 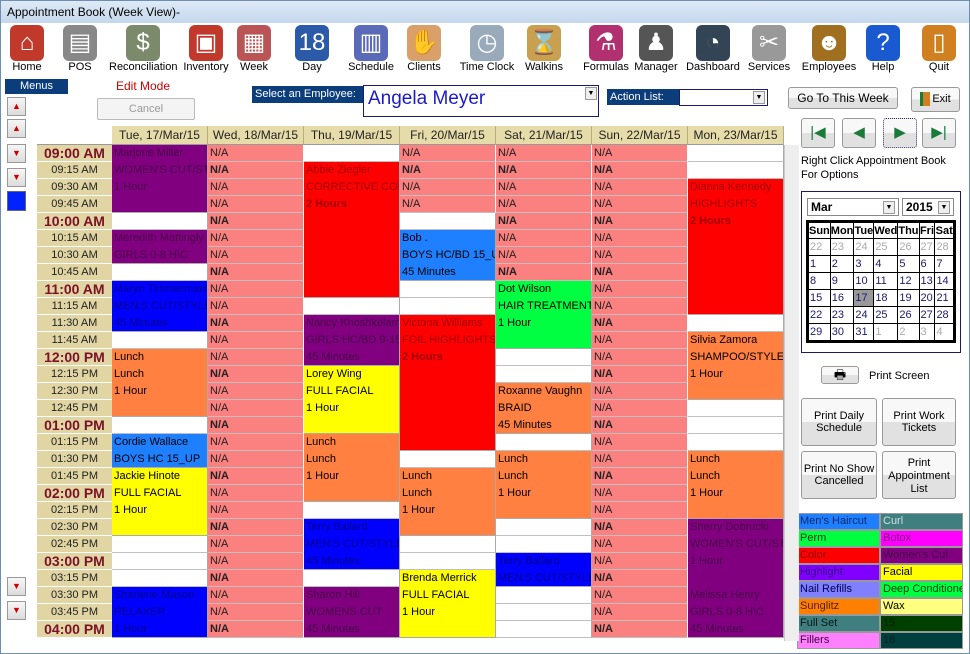 What do you see at coordinates (944, 315) in the screenshot?
I see `calendar-day: 28` at bounding box center [944, 315].